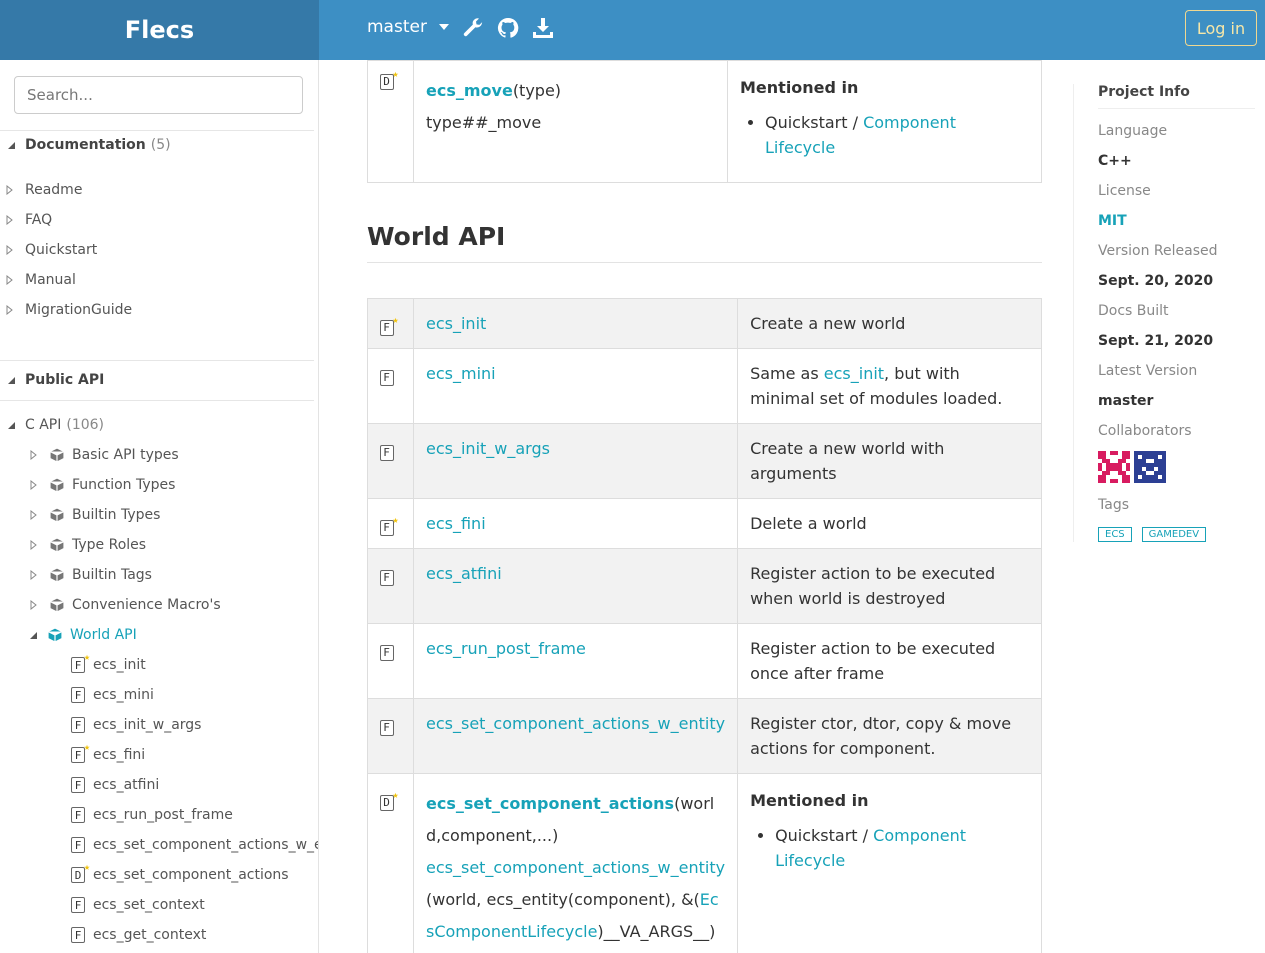 The height and width of the screenshot is (953, 1265). I want to click on brand-logo: Flecs, so click(159, 30).